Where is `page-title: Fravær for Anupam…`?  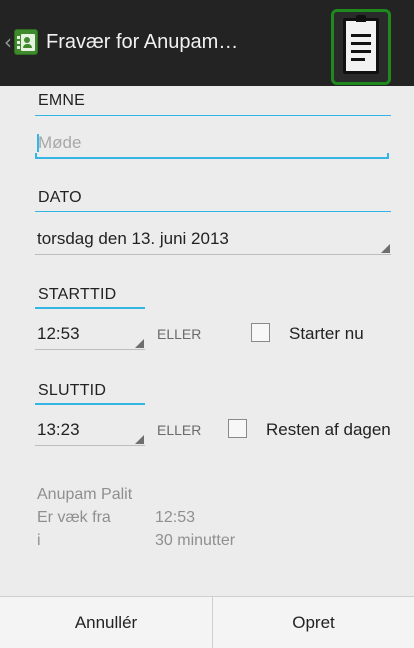 page-title: Fravær for Anupam… is located at coordinates (142, 42).